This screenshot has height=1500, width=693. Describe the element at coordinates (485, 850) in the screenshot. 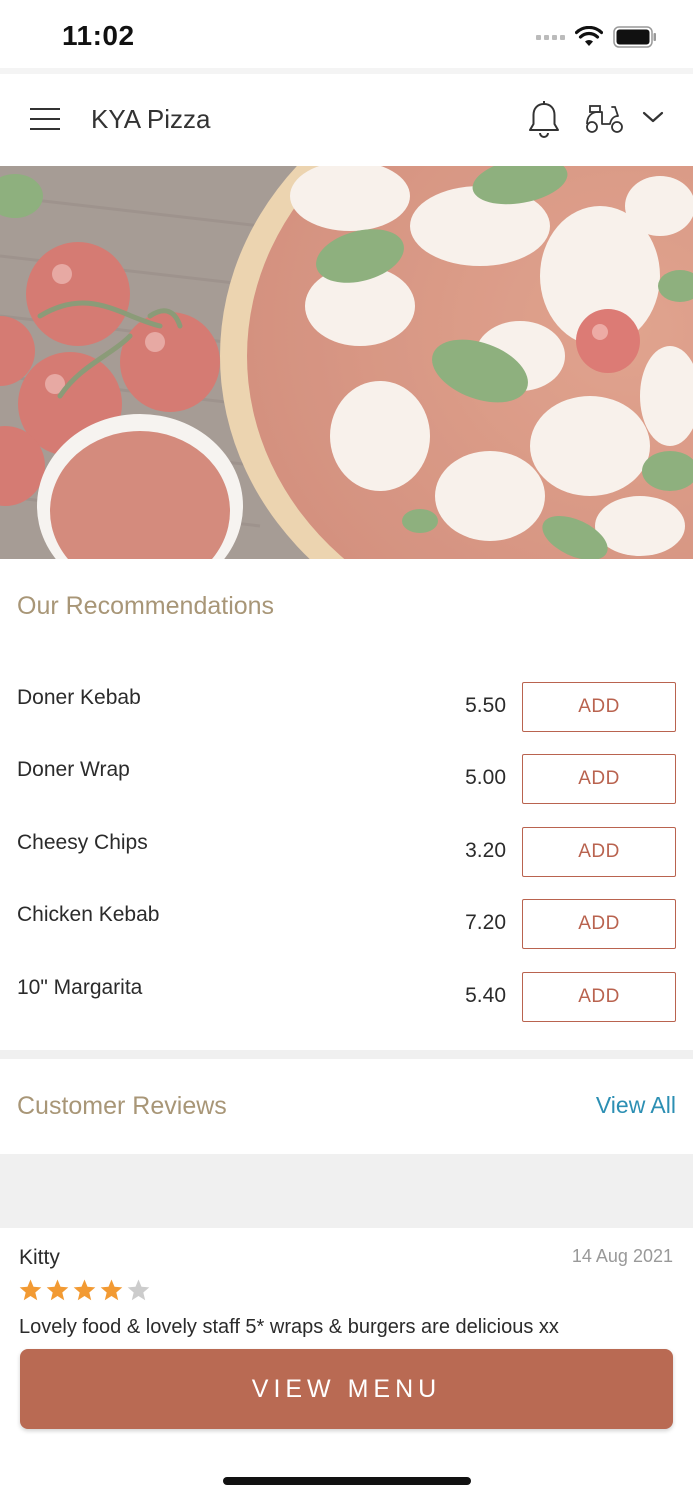

I see `item-price: 3.20` at that location.